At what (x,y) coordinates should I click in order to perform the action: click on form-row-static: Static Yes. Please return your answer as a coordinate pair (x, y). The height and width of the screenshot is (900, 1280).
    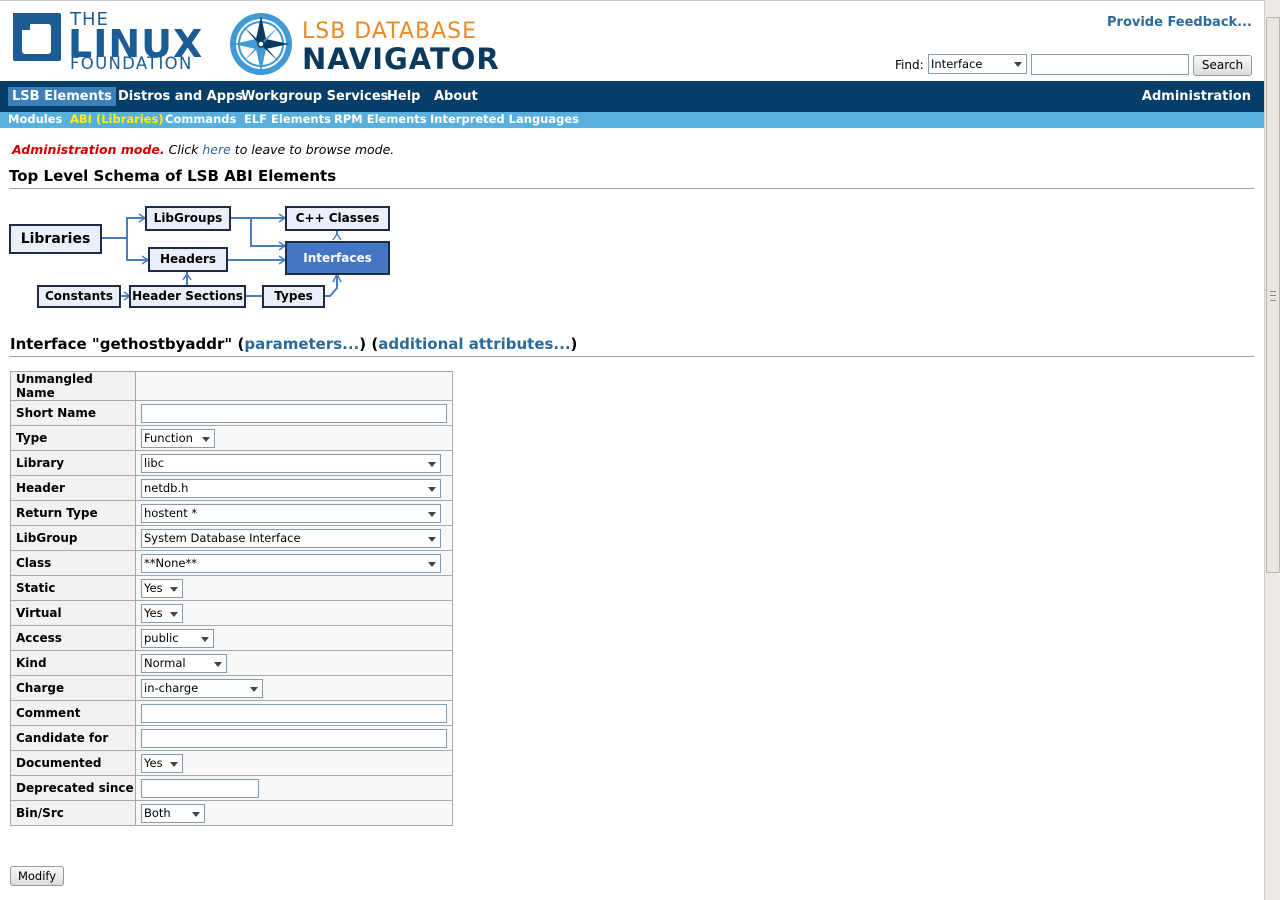
    Looking at the image, I should click on (231, 588).